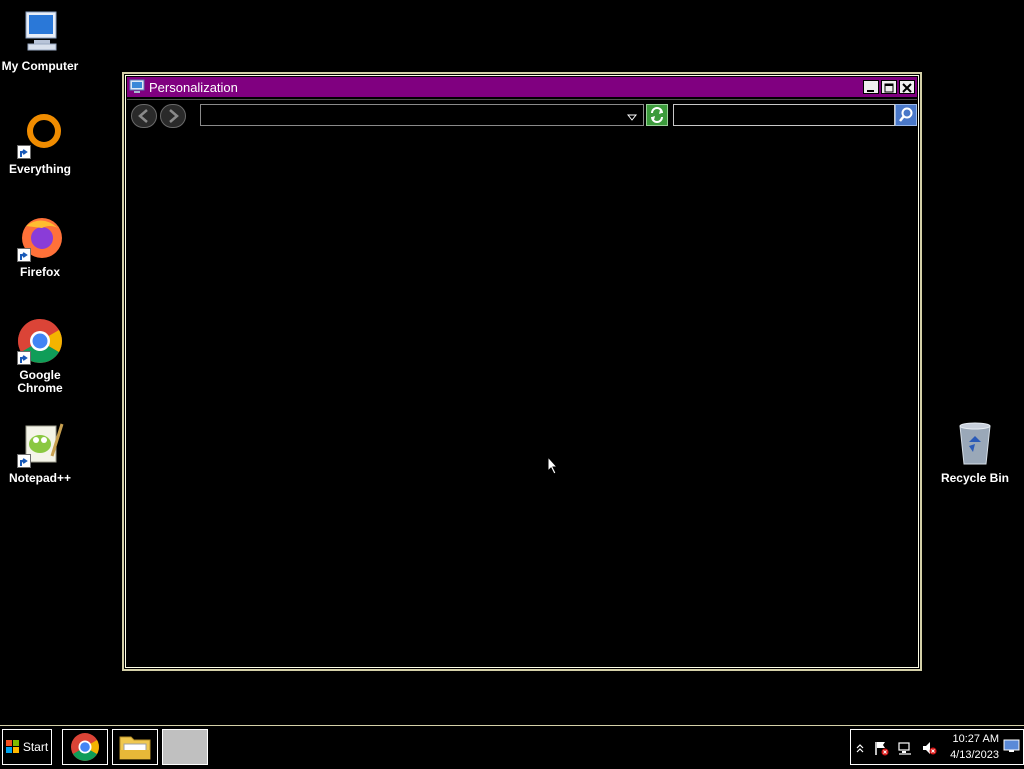  I want to click on close-icon, so click(907, 88).